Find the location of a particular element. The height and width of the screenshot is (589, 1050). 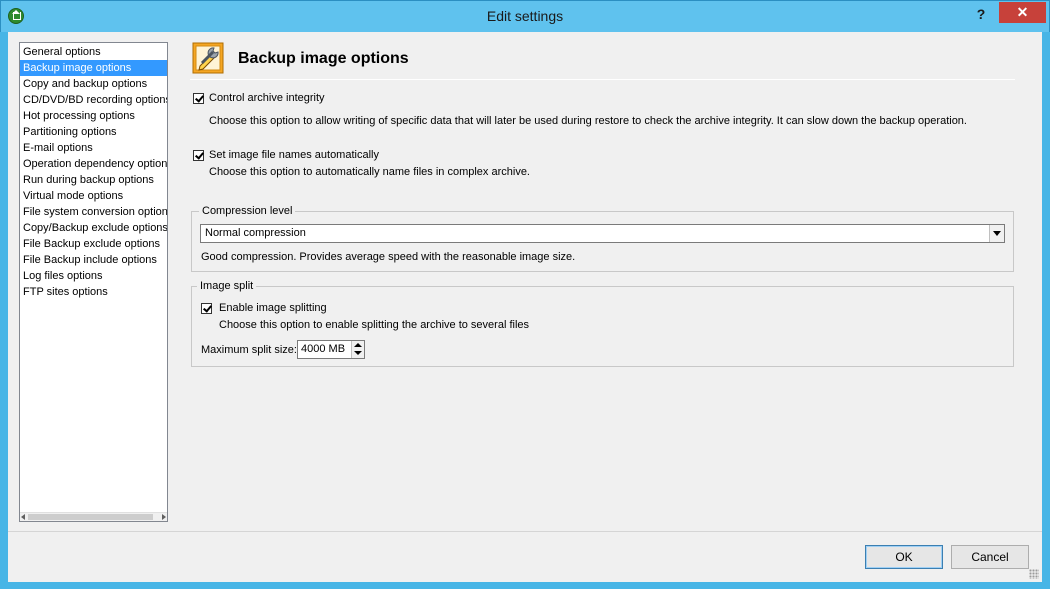

sidebar-item: File system conversion options is located at coordinates (93, 212).